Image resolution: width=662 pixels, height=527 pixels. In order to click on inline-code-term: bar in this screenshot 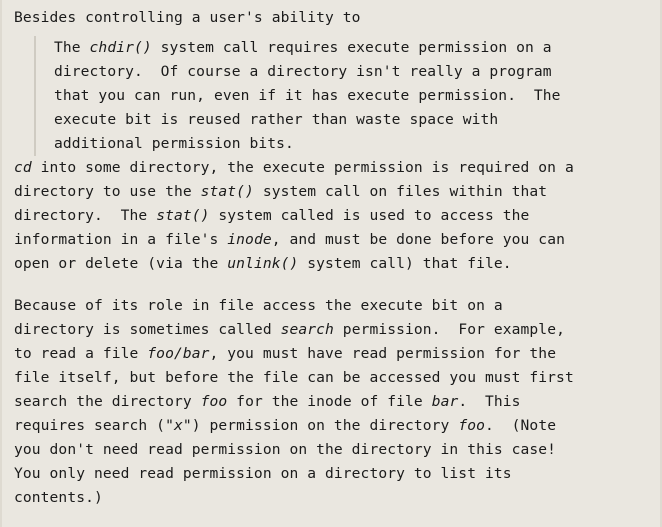, I will do `click(445, 401)`.